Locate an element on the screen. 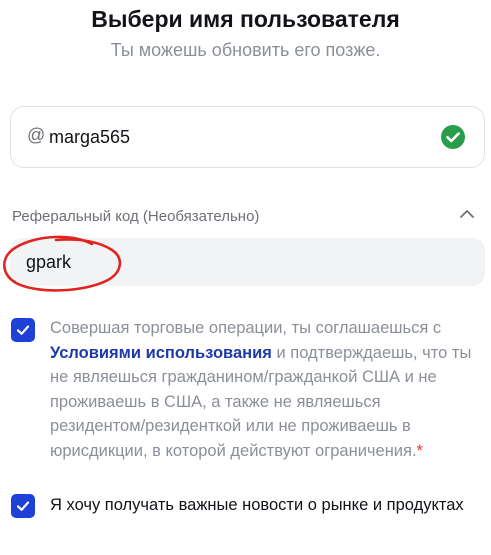 The image size is (491, 555). referral-code-input is located at coordinates (226, 262).